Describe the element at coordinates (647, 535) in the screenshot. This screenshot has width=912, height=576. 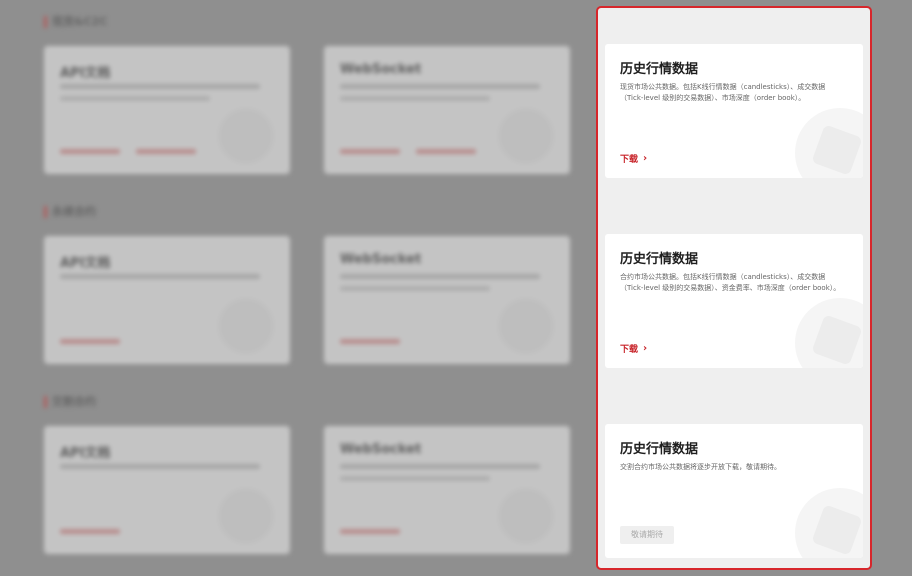
I see `coming-soon-button: 敬请期待` at that location.